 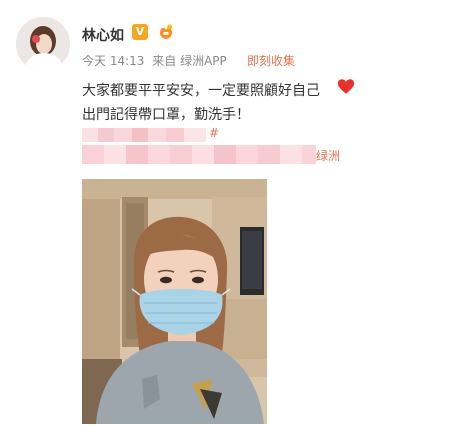 I want to click on post-meta: 今天 14:13 来自 绿洲APP 即刻收集, so click(x=188, y=60).